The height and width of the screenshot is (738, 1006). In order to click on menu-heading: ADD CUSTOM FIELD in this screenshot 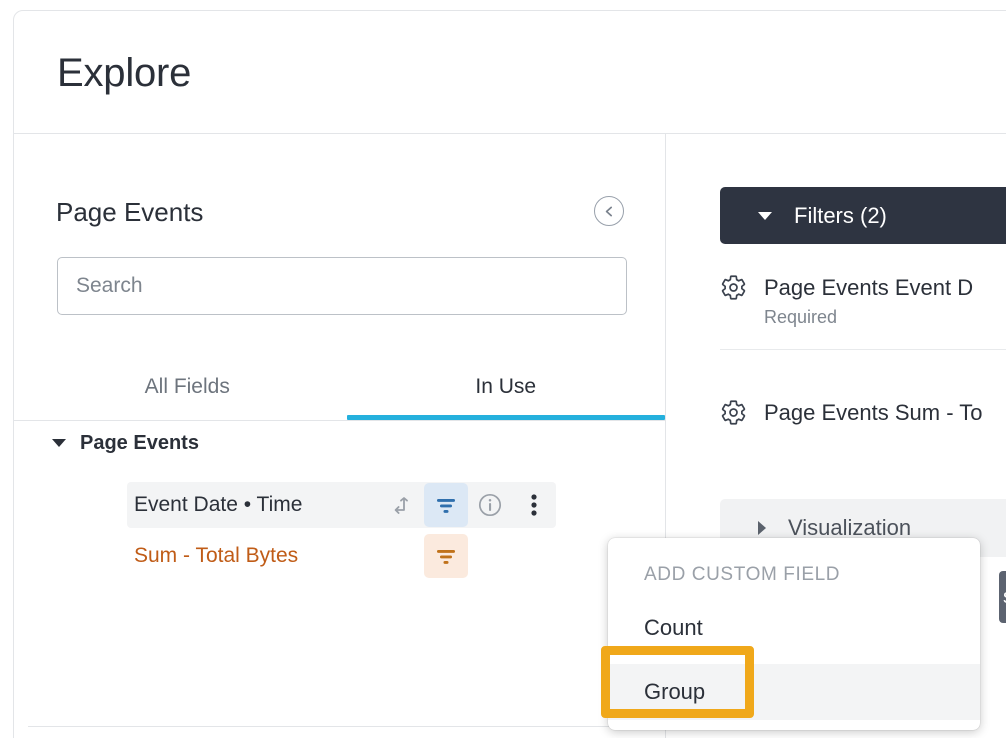, I will do `click(742, 574)`.